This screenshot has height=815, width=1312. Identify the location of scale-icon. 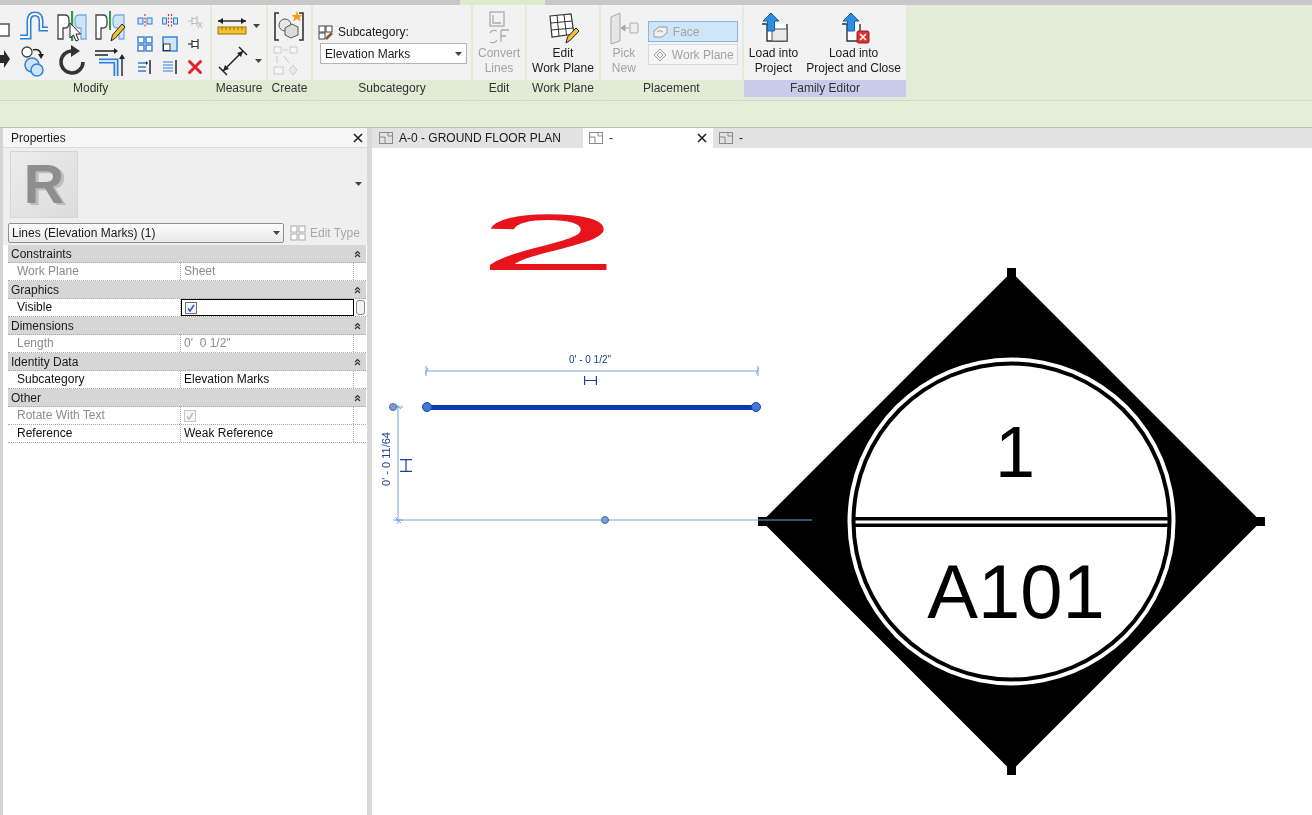
(170, 44).